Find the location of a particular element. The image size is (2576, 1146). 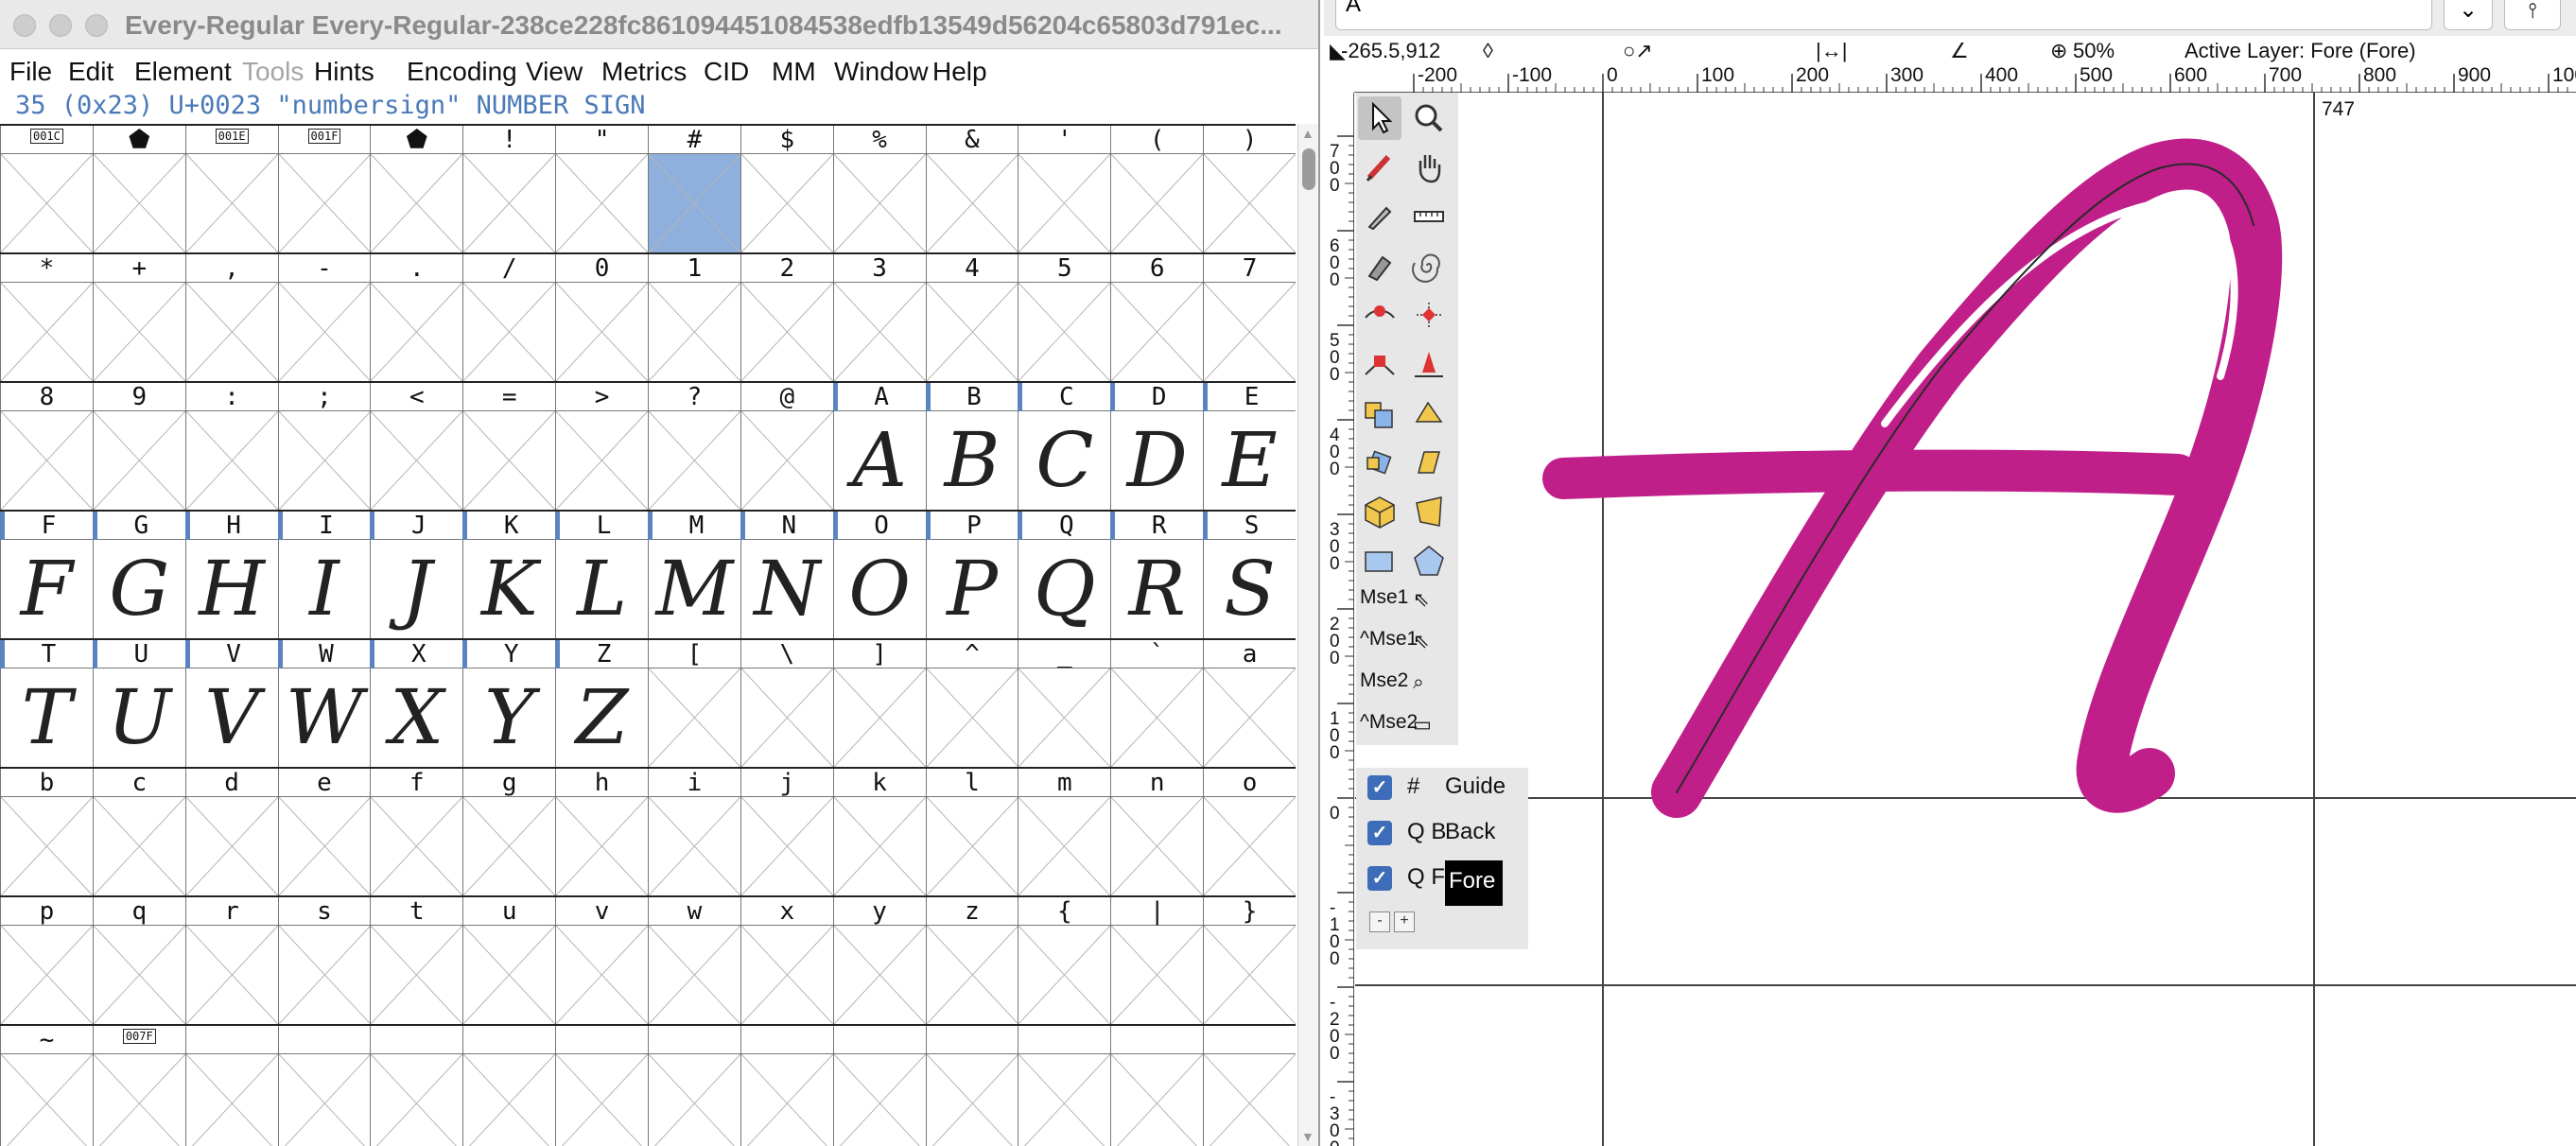

menu-edit: Edit is located at coordinates (90, 72).